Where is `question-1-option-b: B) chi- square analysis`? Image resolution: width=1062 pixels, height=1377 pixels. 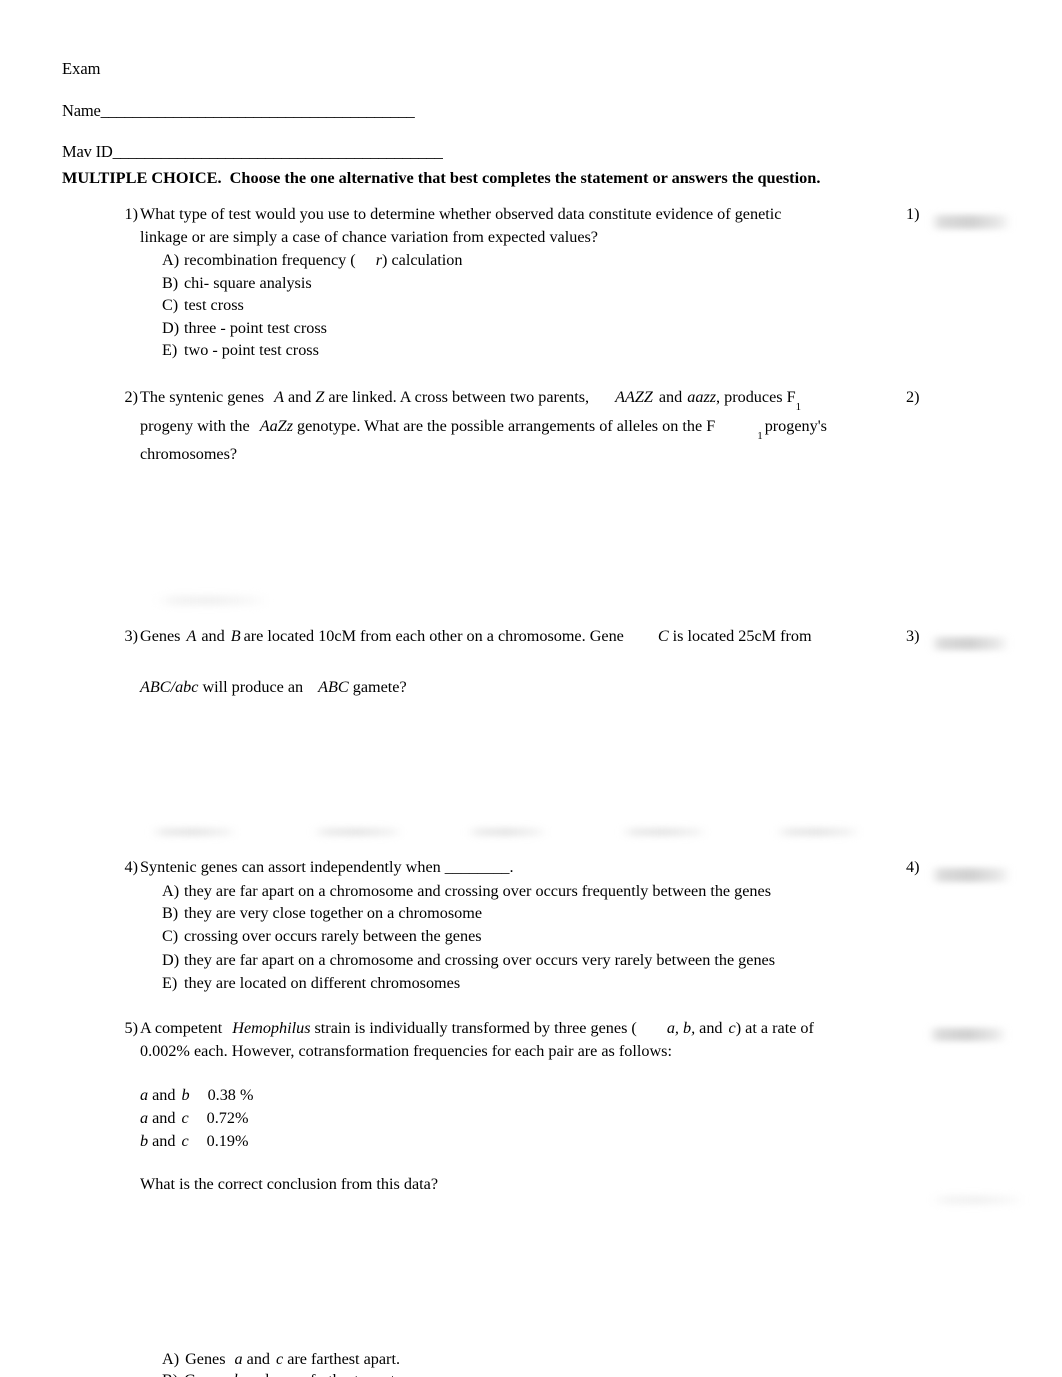
question-1-option-b: B) chi- square analysis is located at coordinates (501, 283).